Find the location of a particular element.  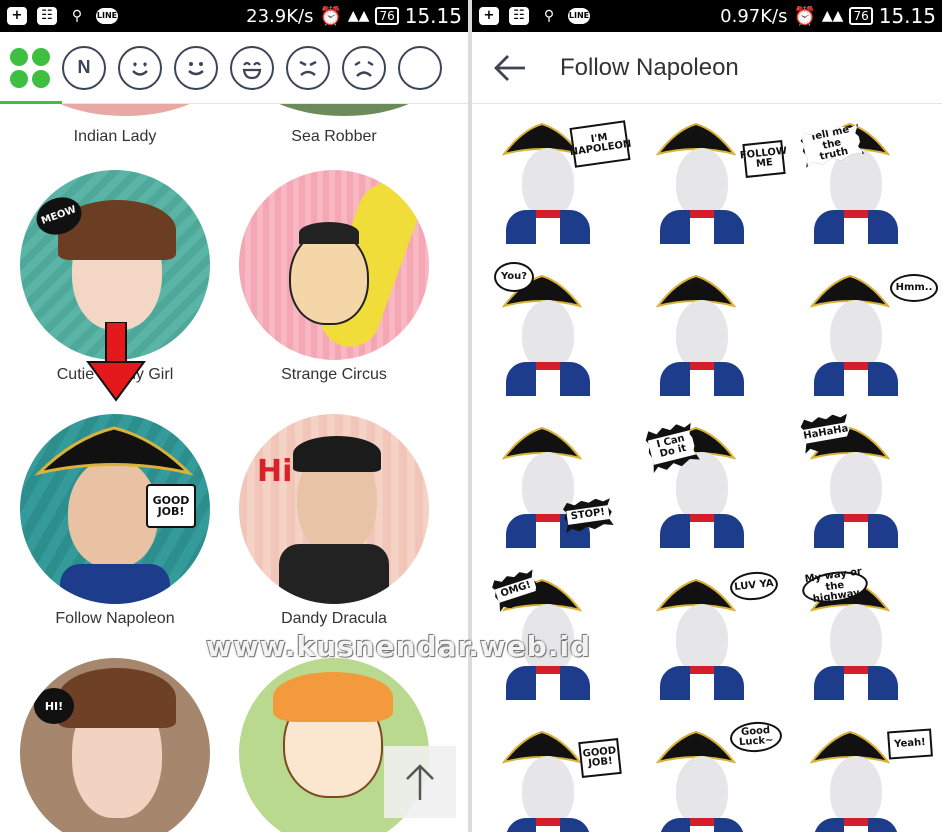

sticker-preview: Yeah! is located at coordinates (872, 775).